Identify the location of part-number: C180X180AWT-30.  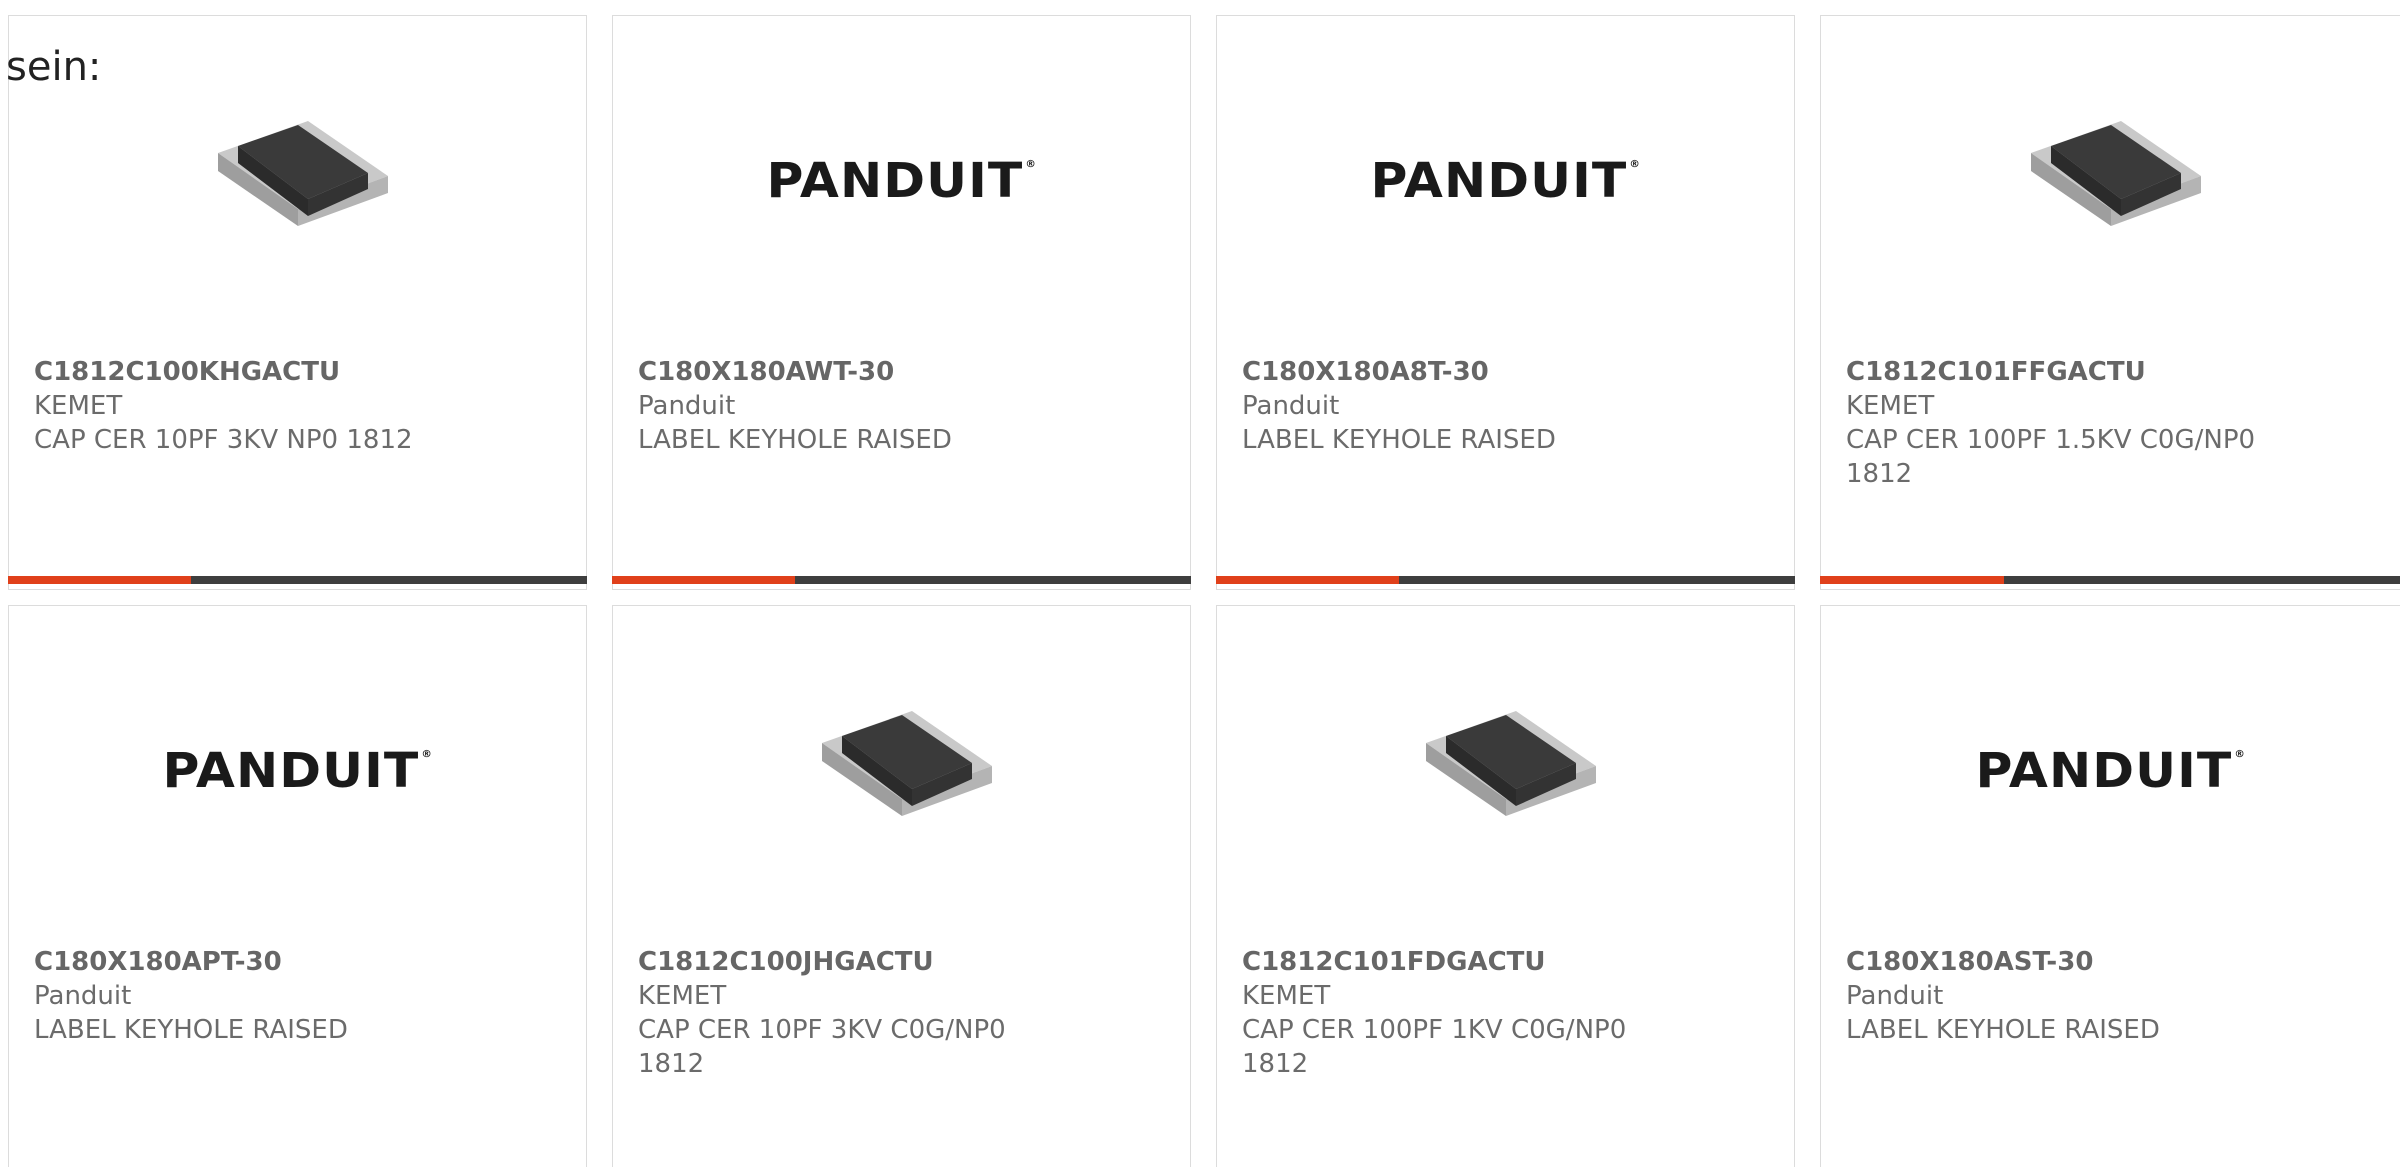
(848, 372).